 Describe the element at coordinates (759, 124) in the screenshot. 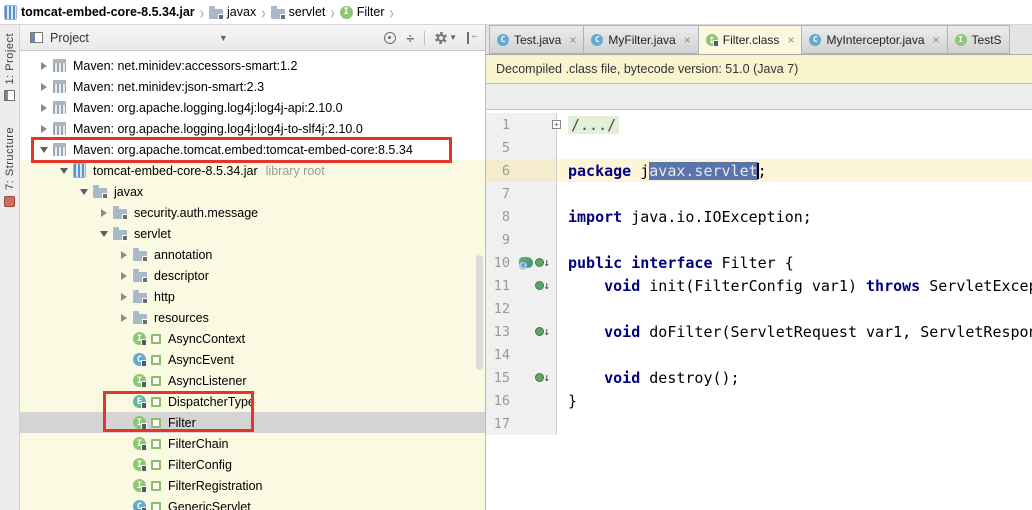

I see `code-line-1: 1 +/.../` at that location.